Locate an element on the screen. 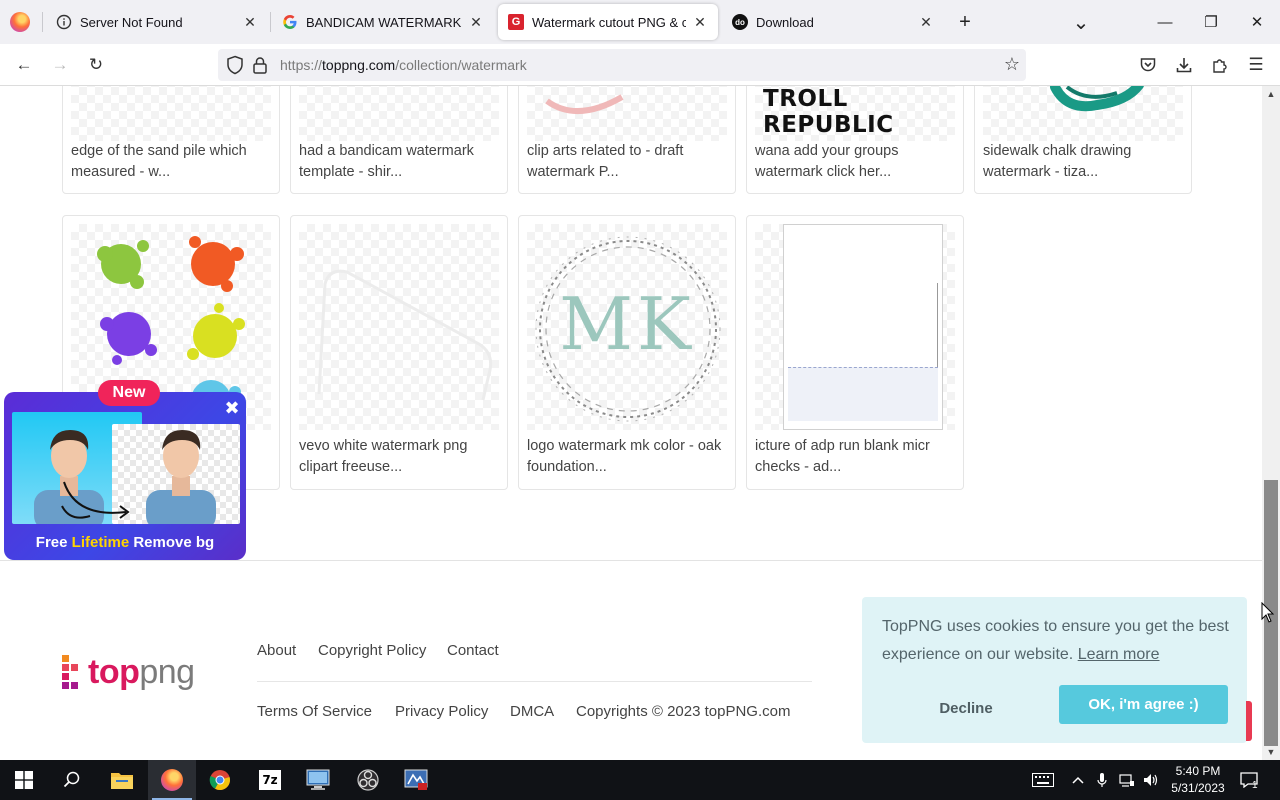 The width and height of the screenshot is (1280, 800). footer-link-privacy: Privacy Policy is located at coordinates (441, 711).